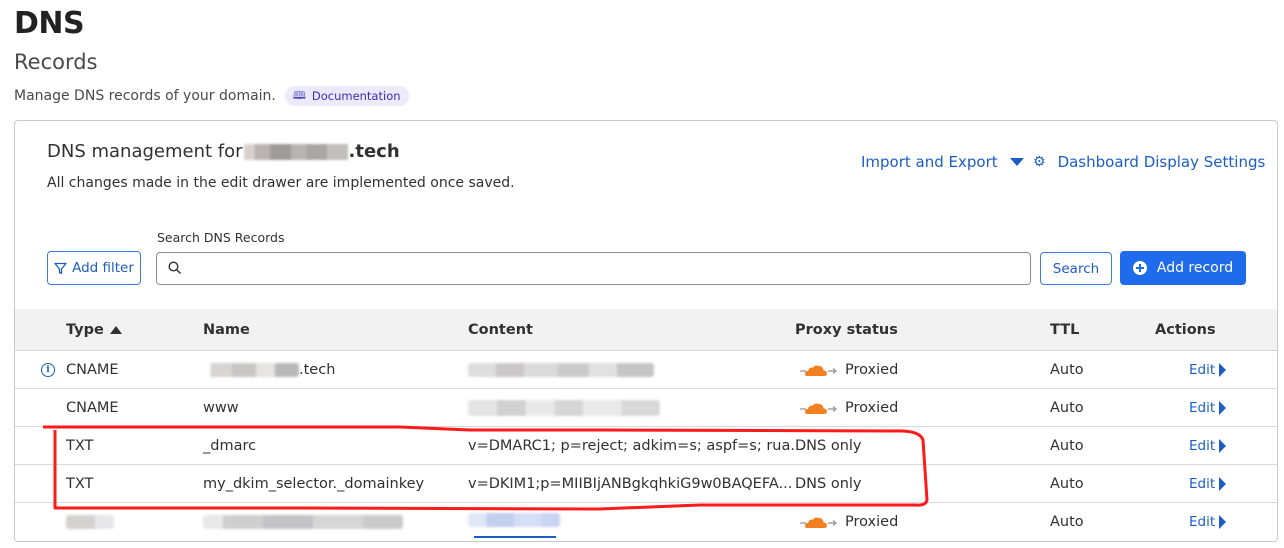  What do you see at coordinates (145, 151) in the screenshot?
I see `card-title-prefix: DNS management for` at bounding box center [145, 151].